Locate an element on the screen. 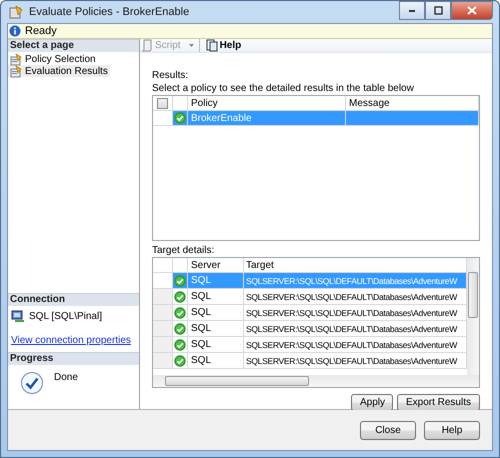  progress-status: Done is located at coordinates (66, 377).